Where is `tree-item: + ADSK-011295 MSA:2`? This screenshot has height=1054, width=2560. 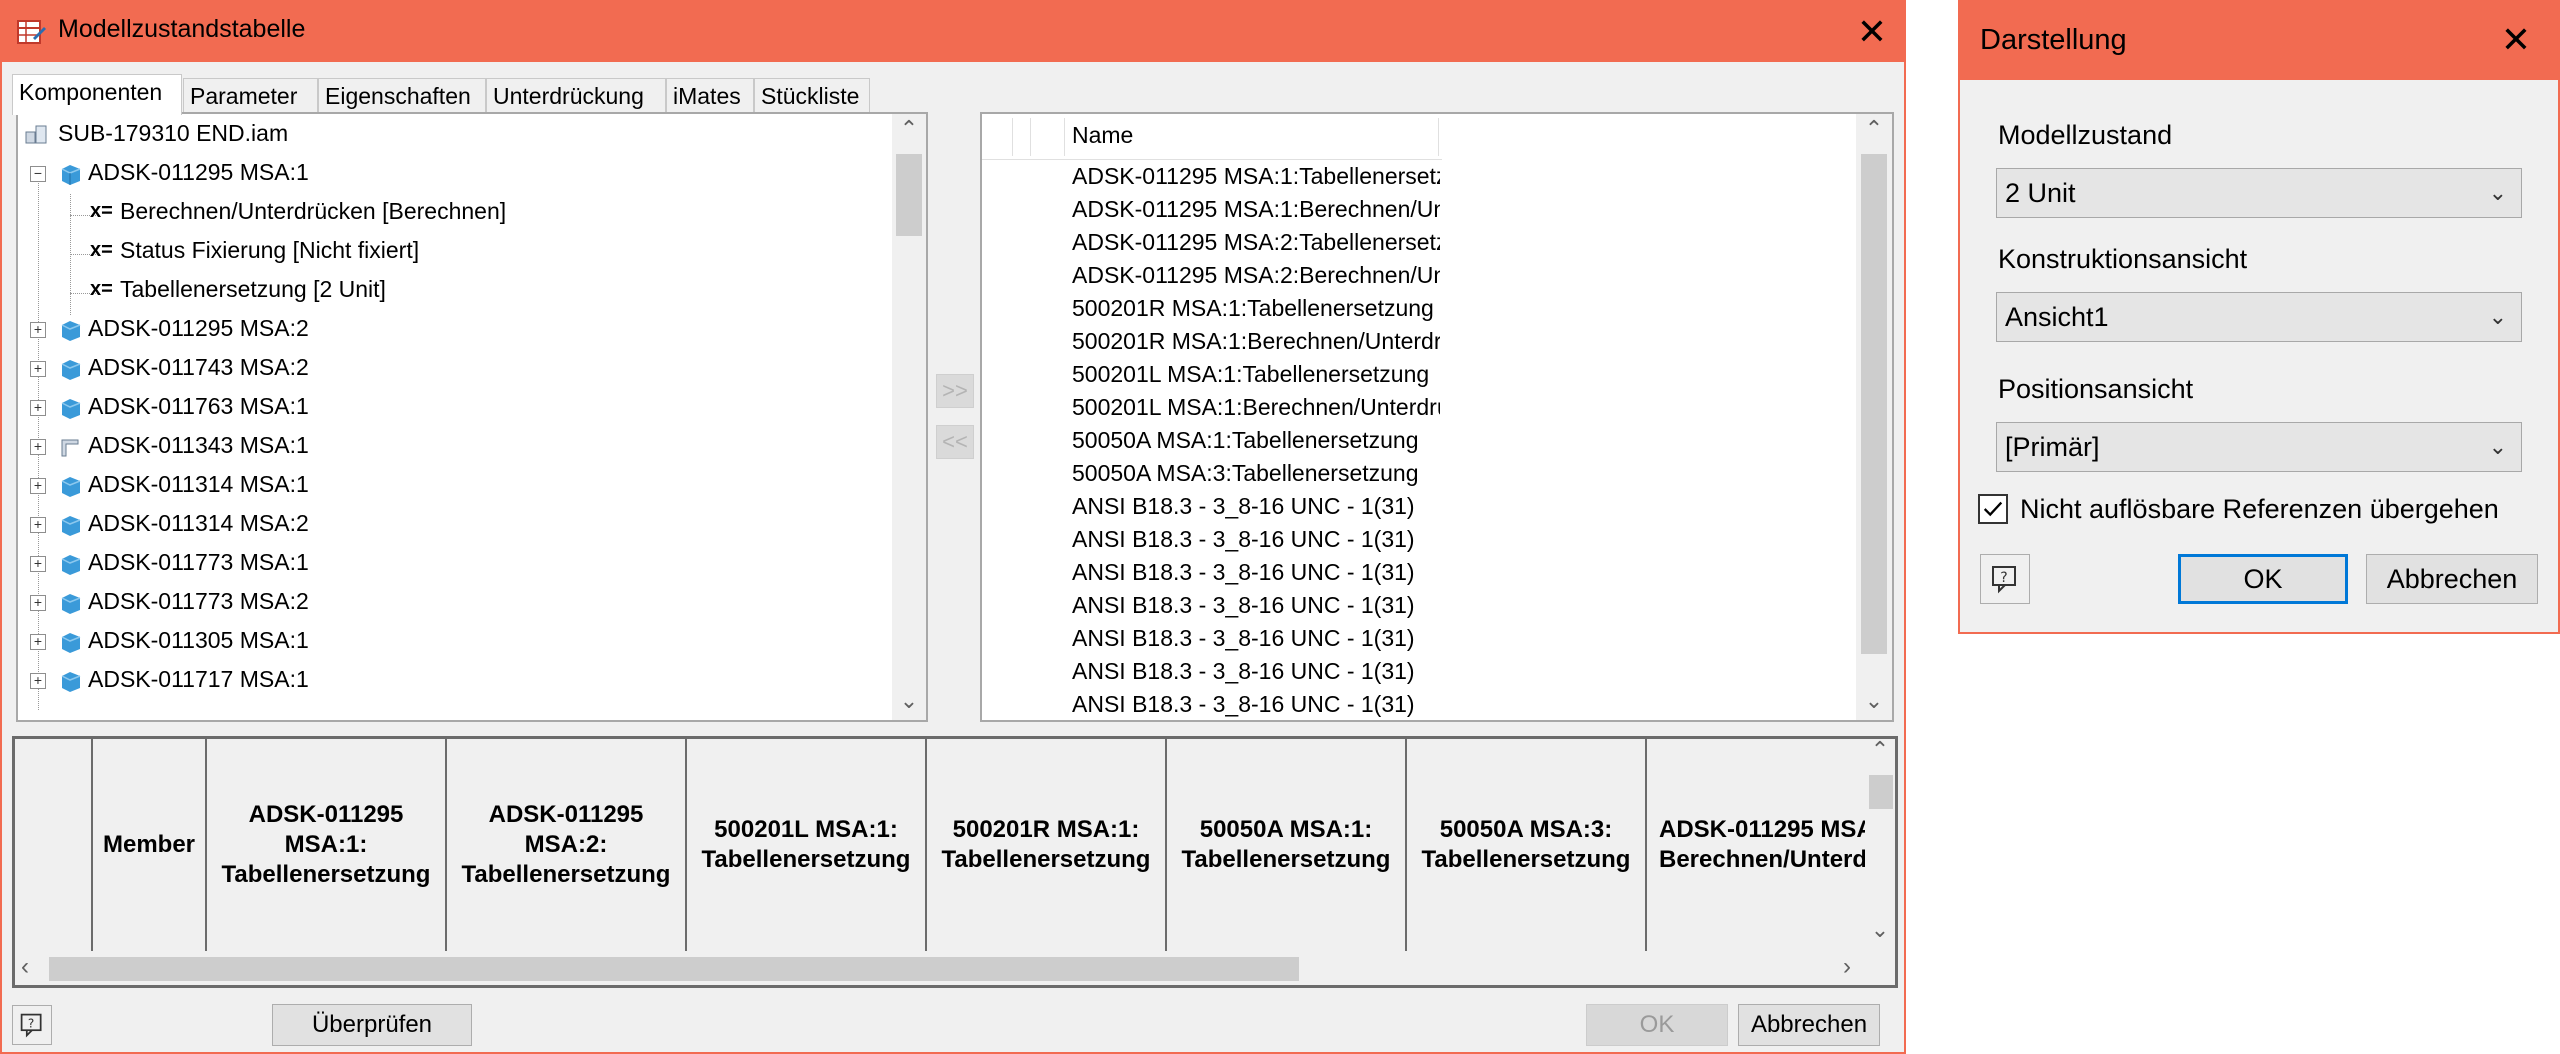
tree-item: + ADSK-011295 MSA:2 is located at coordinates (458, 328).